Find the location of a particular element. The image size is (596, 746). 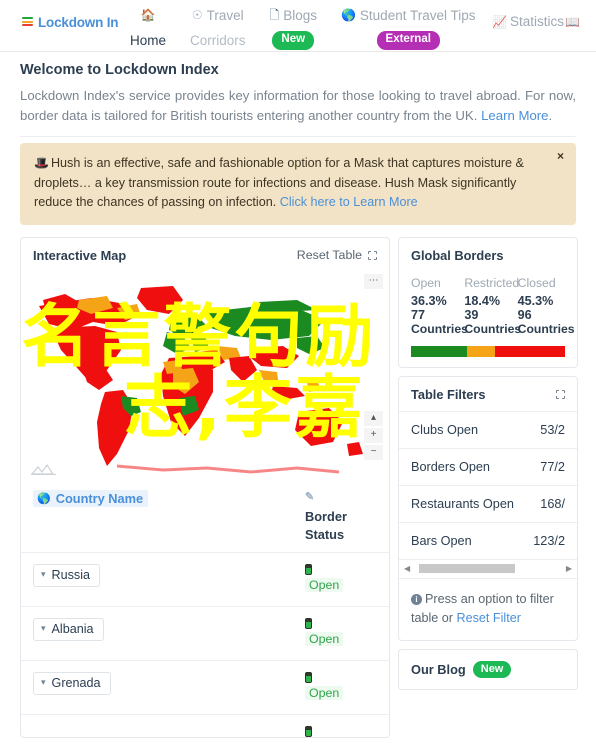

country-name: Russia is located at coordinates (71, 574).